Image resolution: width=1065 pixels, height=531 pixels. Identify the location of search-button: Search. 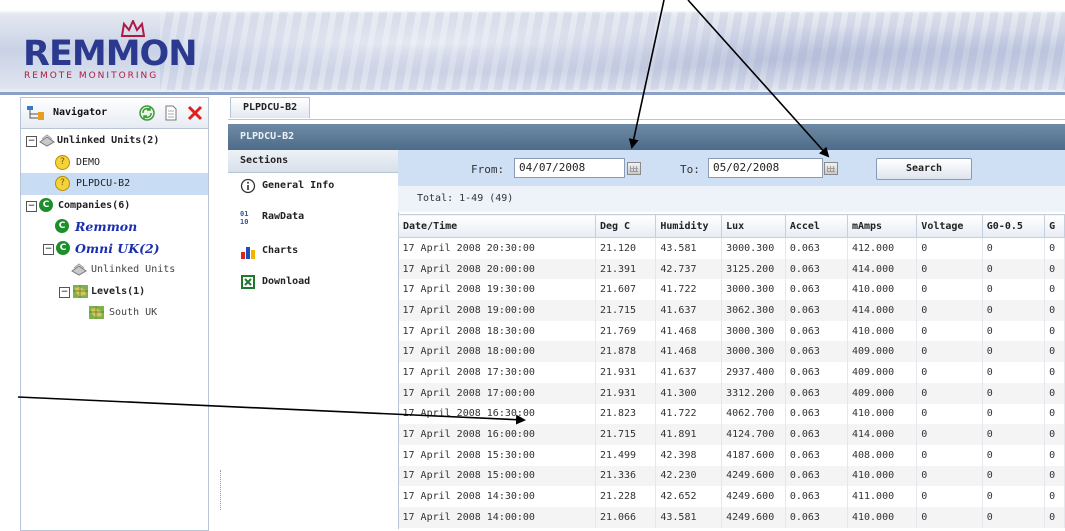
(924, 169).